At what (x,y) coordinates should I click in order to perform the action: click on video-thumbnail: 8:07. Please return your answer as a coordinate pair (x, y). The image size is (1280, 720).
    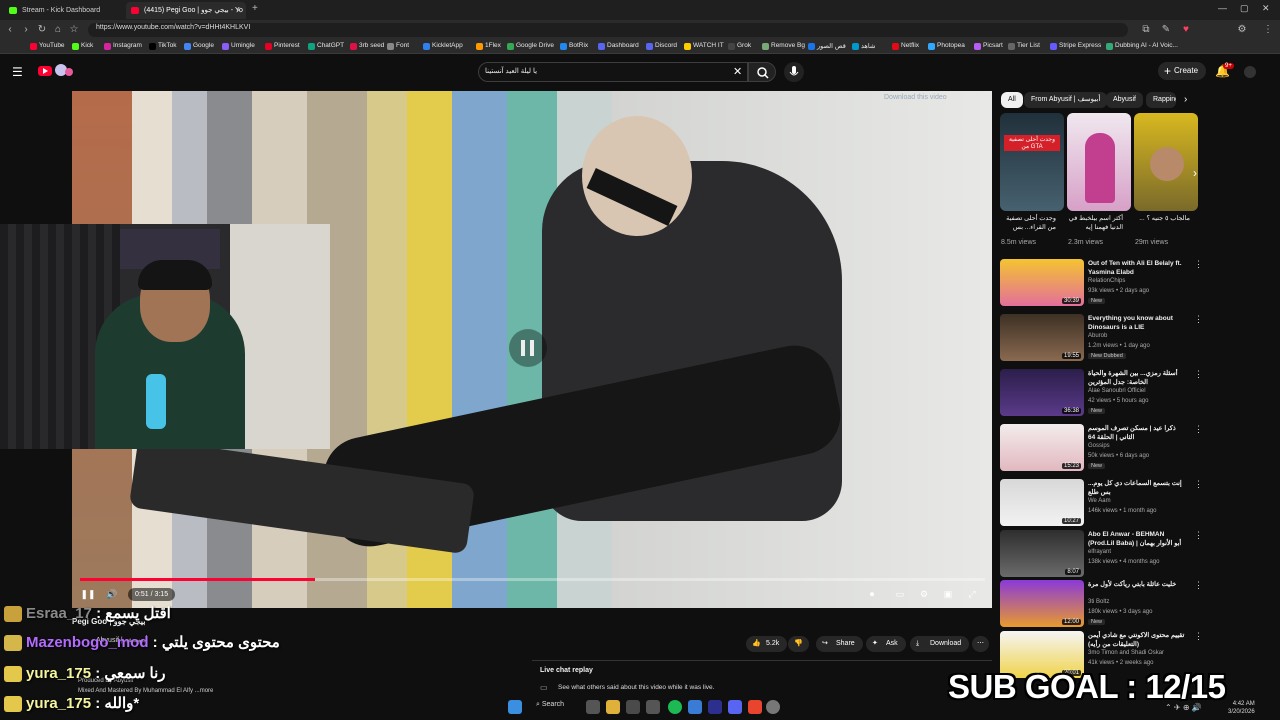
    Looking at the image, I should click on (1042, 553).